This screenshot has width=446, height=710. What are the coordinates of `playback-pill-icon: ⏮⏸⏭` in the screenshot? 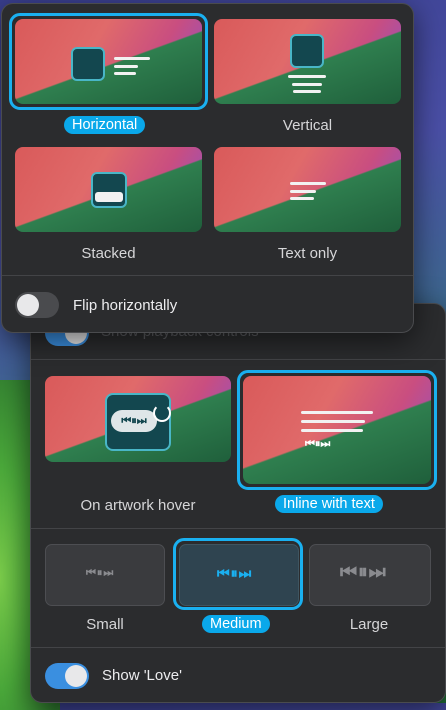 It's located at (134, 421).